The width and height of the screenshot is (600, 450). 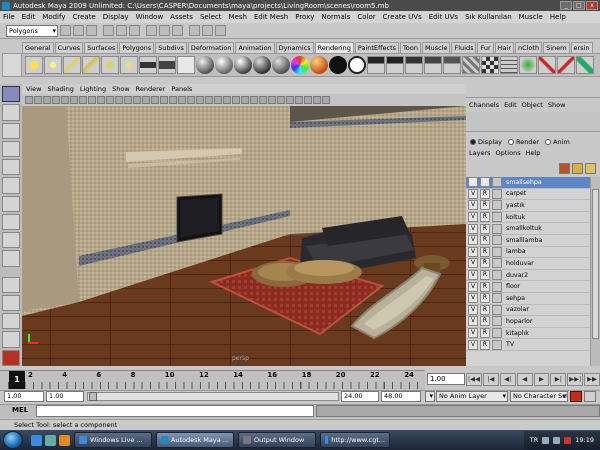 What do you see at coordinates (485, 47) in the screenshot?
I see `shelf-tab: Fur` at bounding box center [485, 47].